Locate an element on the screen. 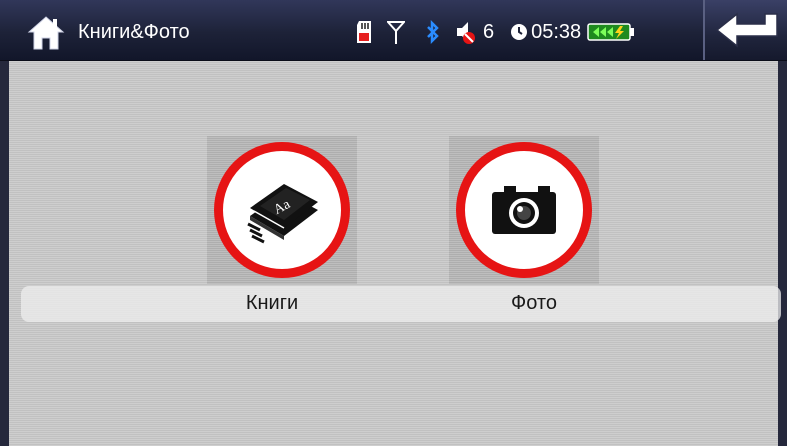 The width and height of the screenshot is (787, 446). photo-circle is located at coordinates (524, 210).